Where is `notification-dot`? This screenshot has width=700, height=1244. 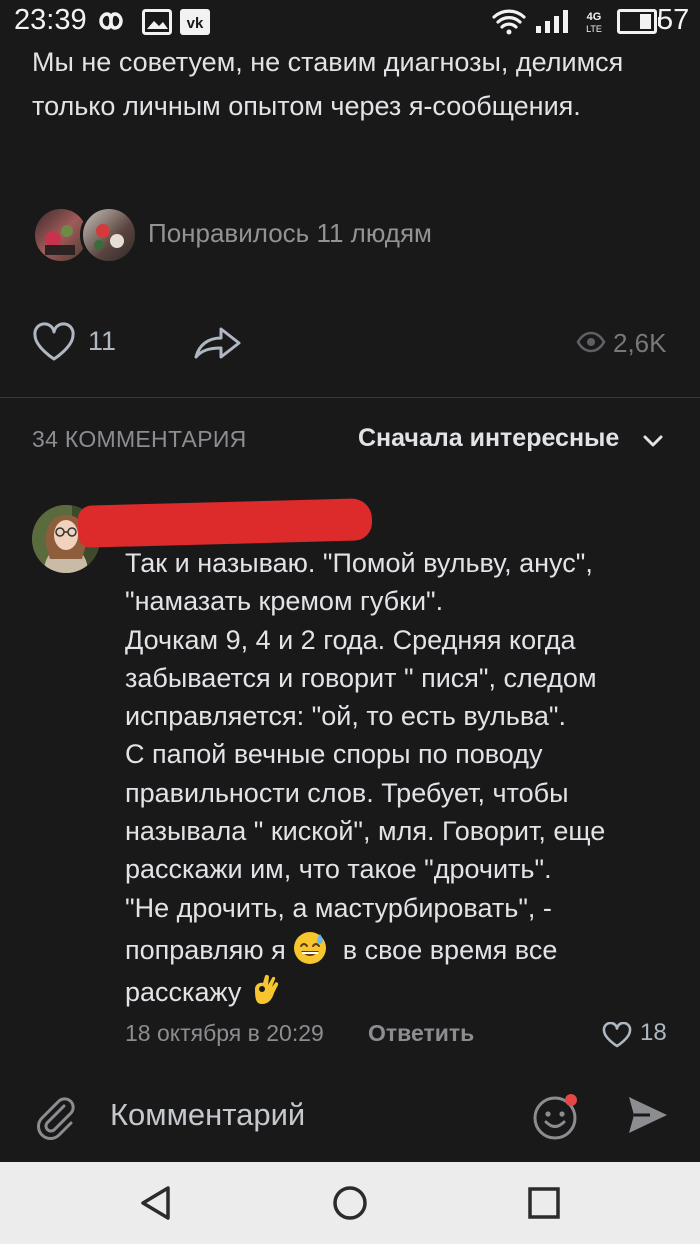
notification-dot is located at coordinates (571, 1100).